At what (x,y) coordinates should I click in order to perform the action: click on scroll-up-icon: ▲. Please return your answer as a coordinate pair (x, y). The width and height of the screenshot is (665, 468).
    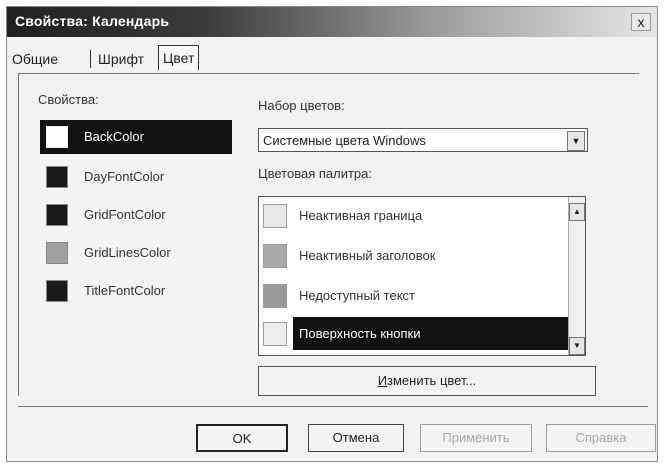
    Looking at the image, I should click on (577, 212).